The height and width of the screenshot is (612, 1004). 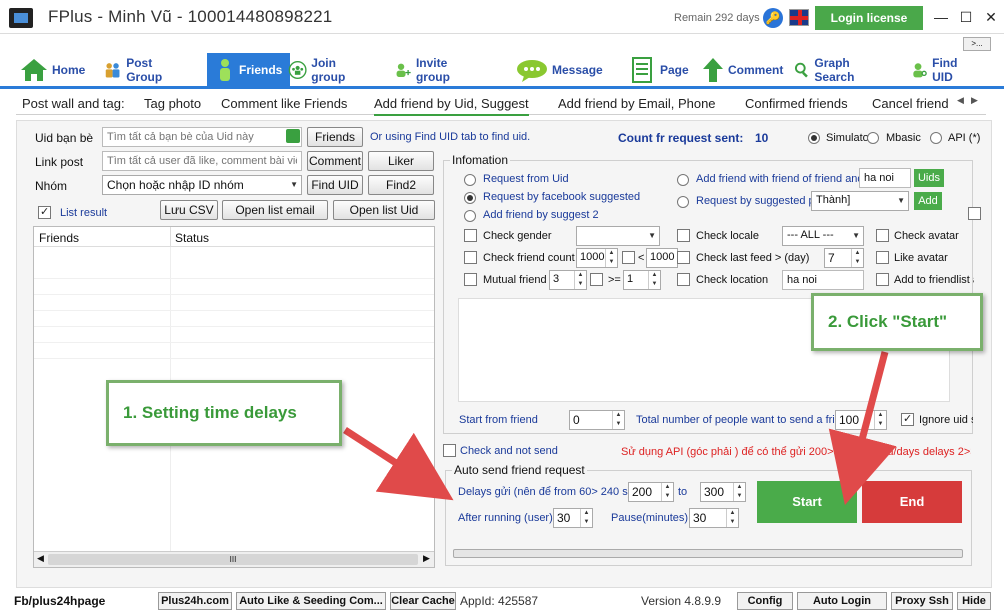 What do you see at coordinates (842, 601) in the screenshot?
I see `auto-login-button: Auto Login` at bounding box center [842, 601].